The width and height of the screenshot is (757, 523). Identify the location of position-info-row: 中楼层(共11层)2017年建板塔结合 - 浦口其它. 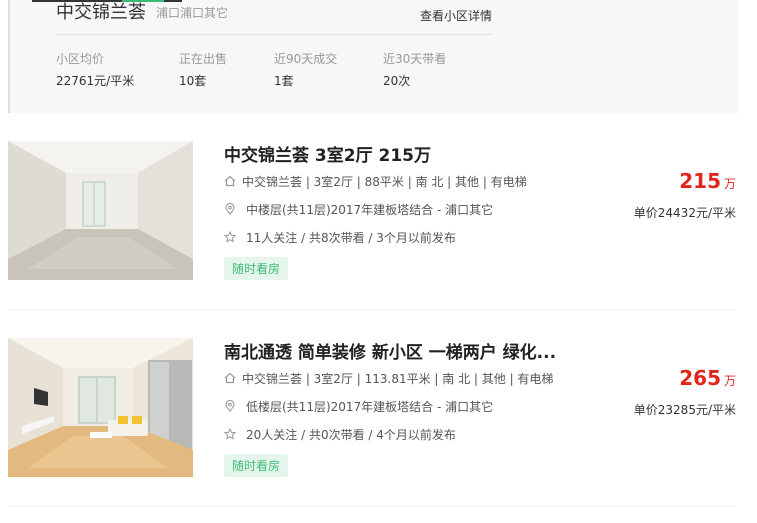
(358, 209).